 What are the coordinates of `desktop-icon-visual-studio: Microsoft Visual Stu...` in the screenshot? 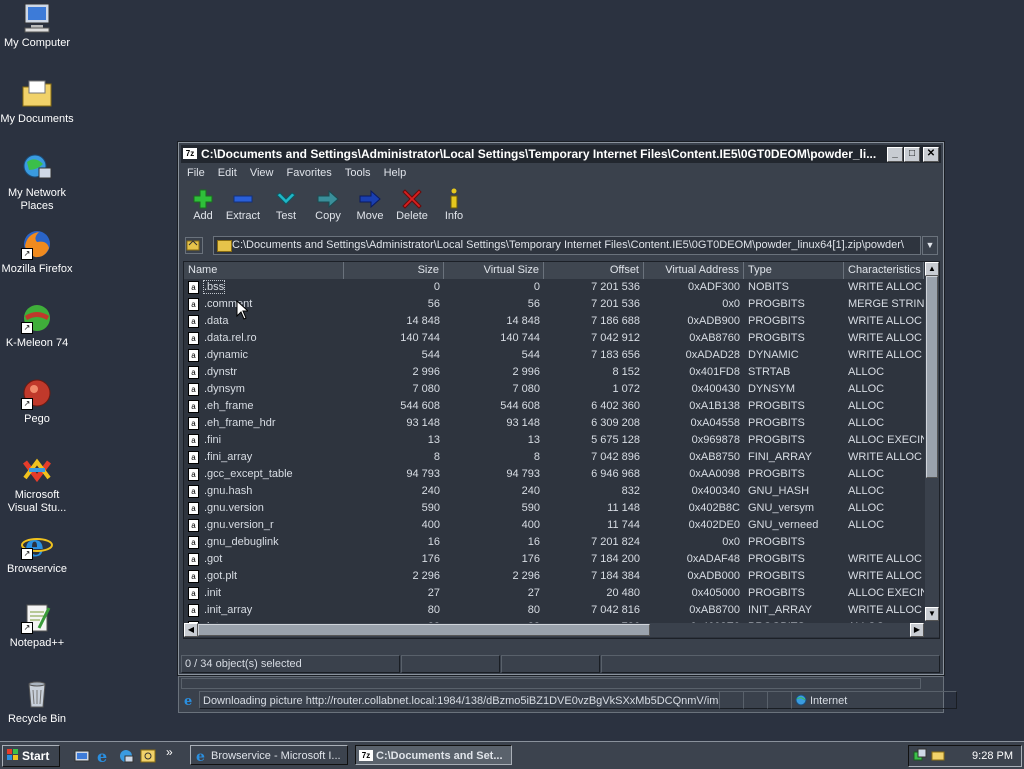 It's located at (37, 484).